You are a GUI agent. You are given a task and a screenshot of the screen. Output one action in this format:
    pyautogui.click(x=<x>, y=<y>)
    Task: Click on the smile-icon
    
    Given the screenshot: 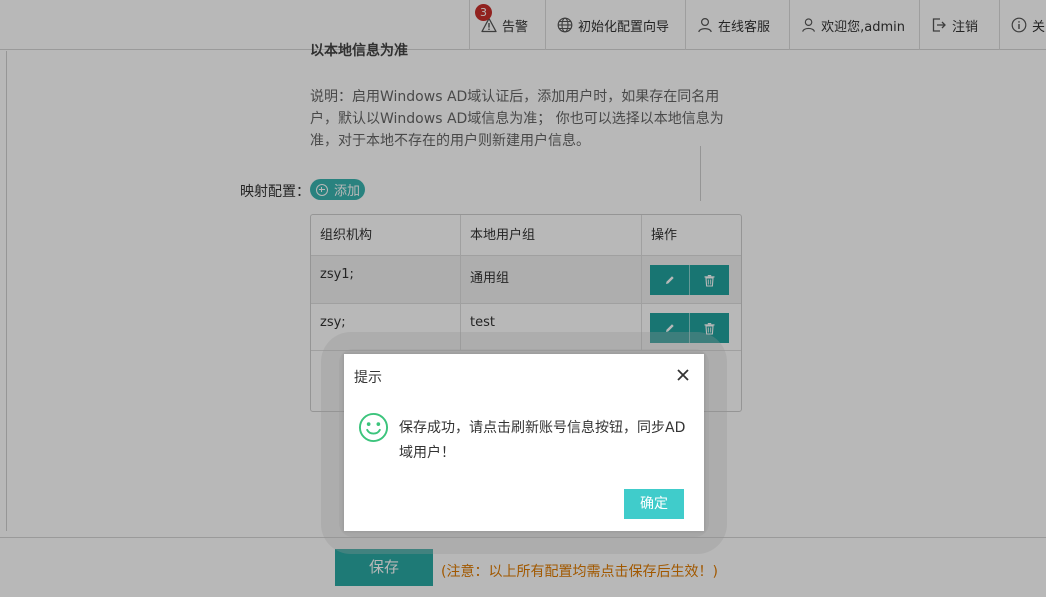 What is the action you would take?
    pyautogui.click(x=373, y=427)
    